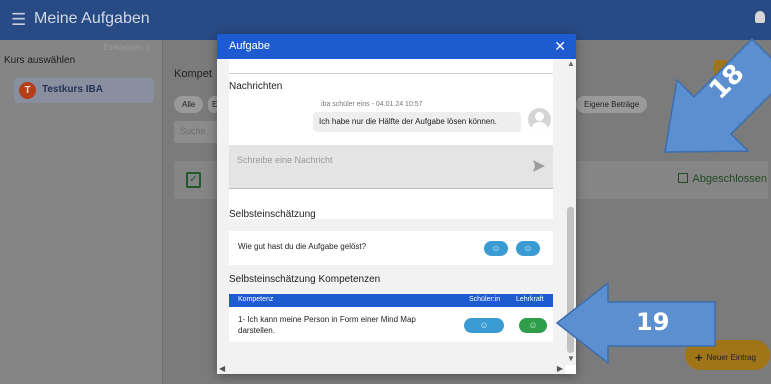 The width and height of the screenshot is (771, 384). Describe the element at coordinates (496, 248) in the screenshot. I see `smiley-student-button: ☺` at that location.